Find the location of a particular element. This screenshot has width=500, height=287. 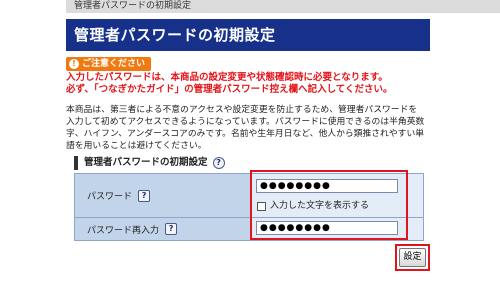

password-label-cell: パスワード ? is located at coordinates (163, 195).